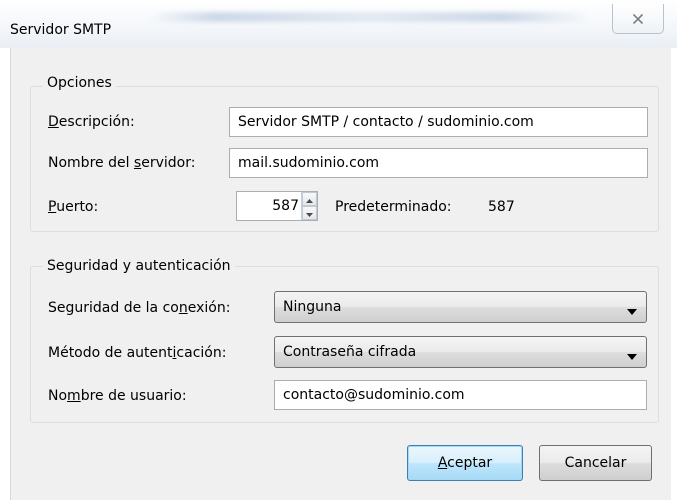  Describe the element at coordinates (350, 352) in the screenshot. I see `auth-method-value: Contraseña cifrada` at that location.